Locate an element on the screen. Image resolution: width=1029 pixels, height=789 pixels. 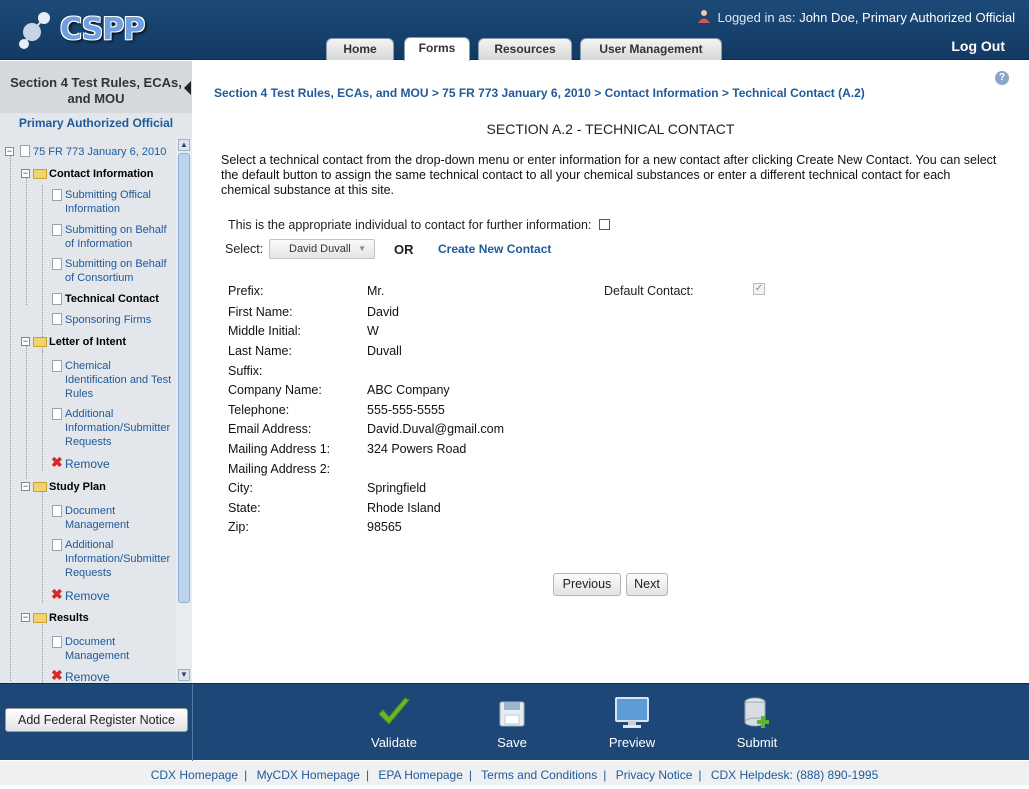
tab-forms: Forms is located at coordinates (437, 49).